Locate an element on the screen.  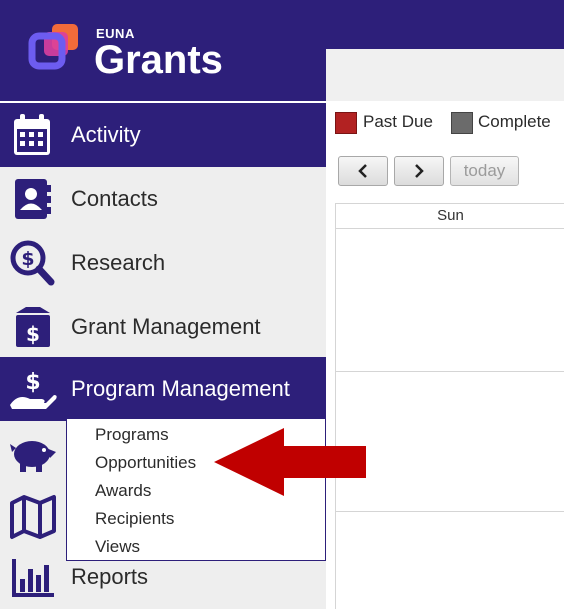
box-dollar-icon: $ is located at coordinates (33, 327).